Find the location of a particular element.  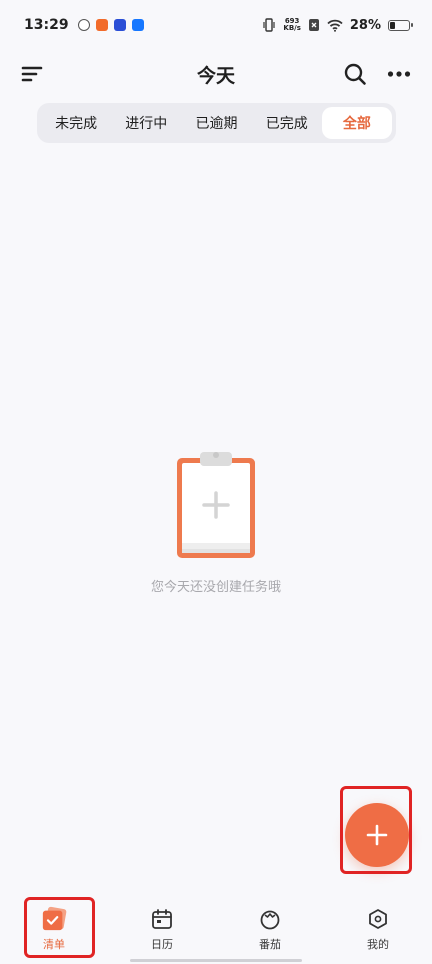

nav-label-tomato: 番茄 is located at coordinates (270, 944).